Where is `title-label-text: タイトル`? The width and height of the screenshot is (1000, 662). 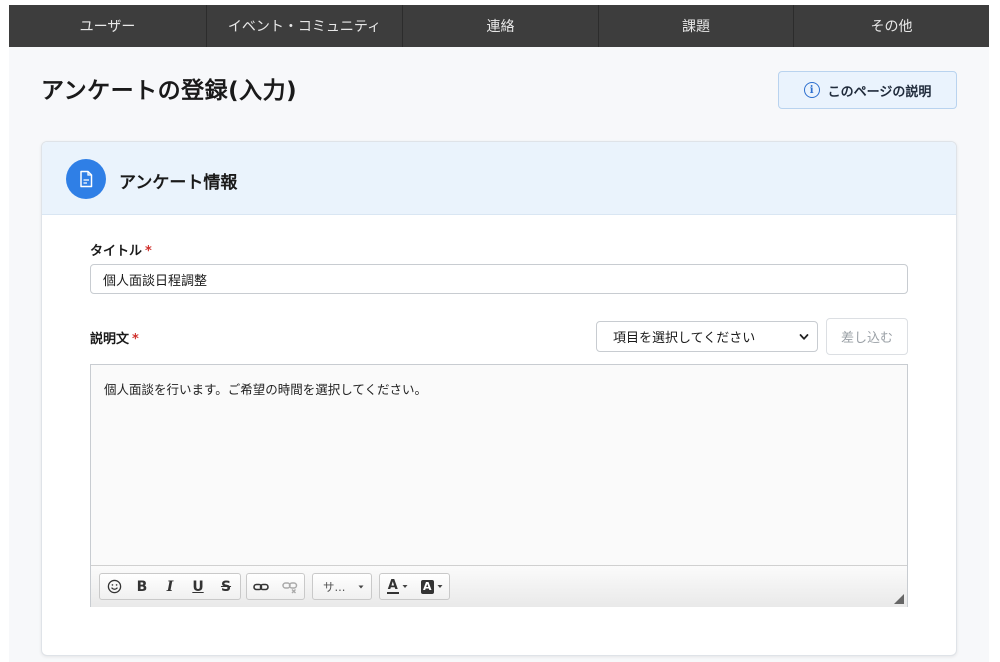 title-label-text: タイトル is located at coordinates (116, 251).